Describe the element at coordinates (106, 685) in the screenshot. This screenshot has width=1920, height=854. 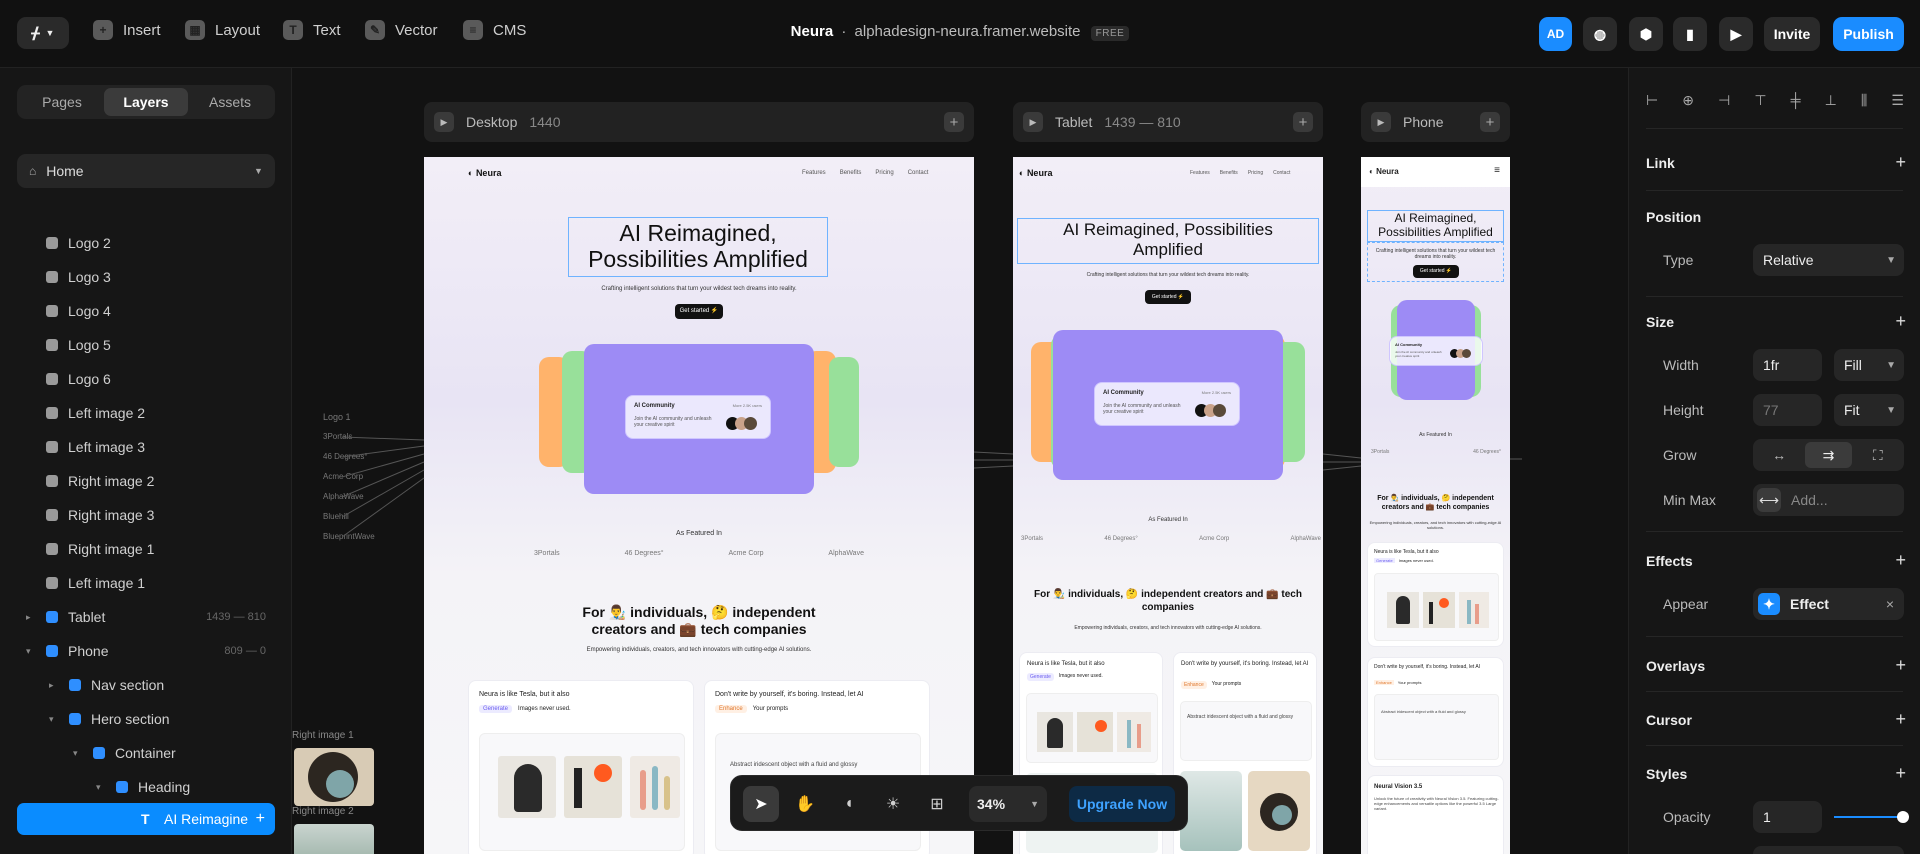
I see `layer-item: ▸ Nav section` at that location.